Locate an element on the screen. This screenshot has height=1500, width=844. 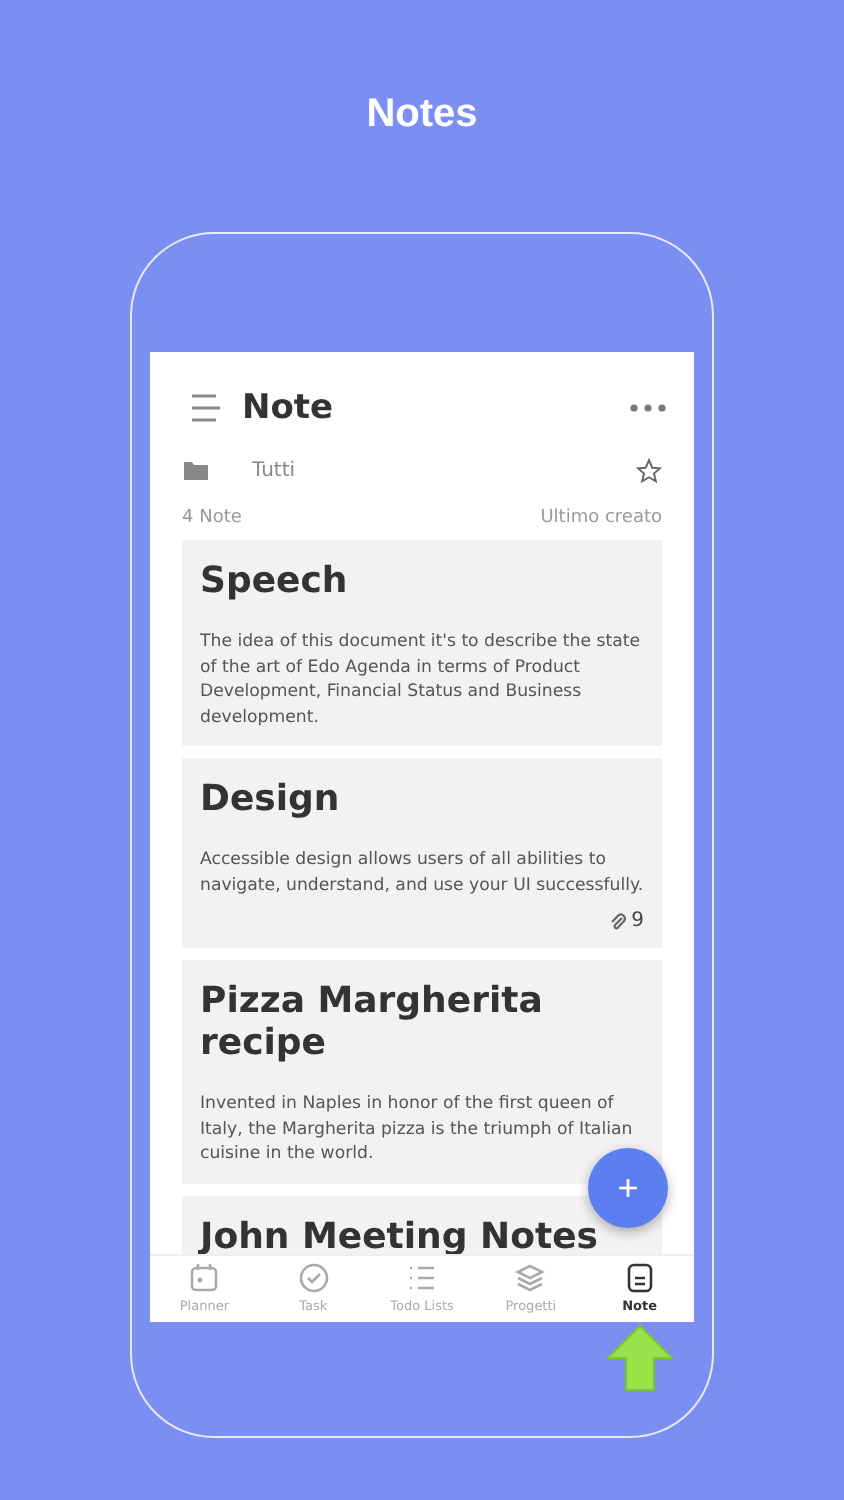
arrow-up-icon is located at coordinates (640, 1358).